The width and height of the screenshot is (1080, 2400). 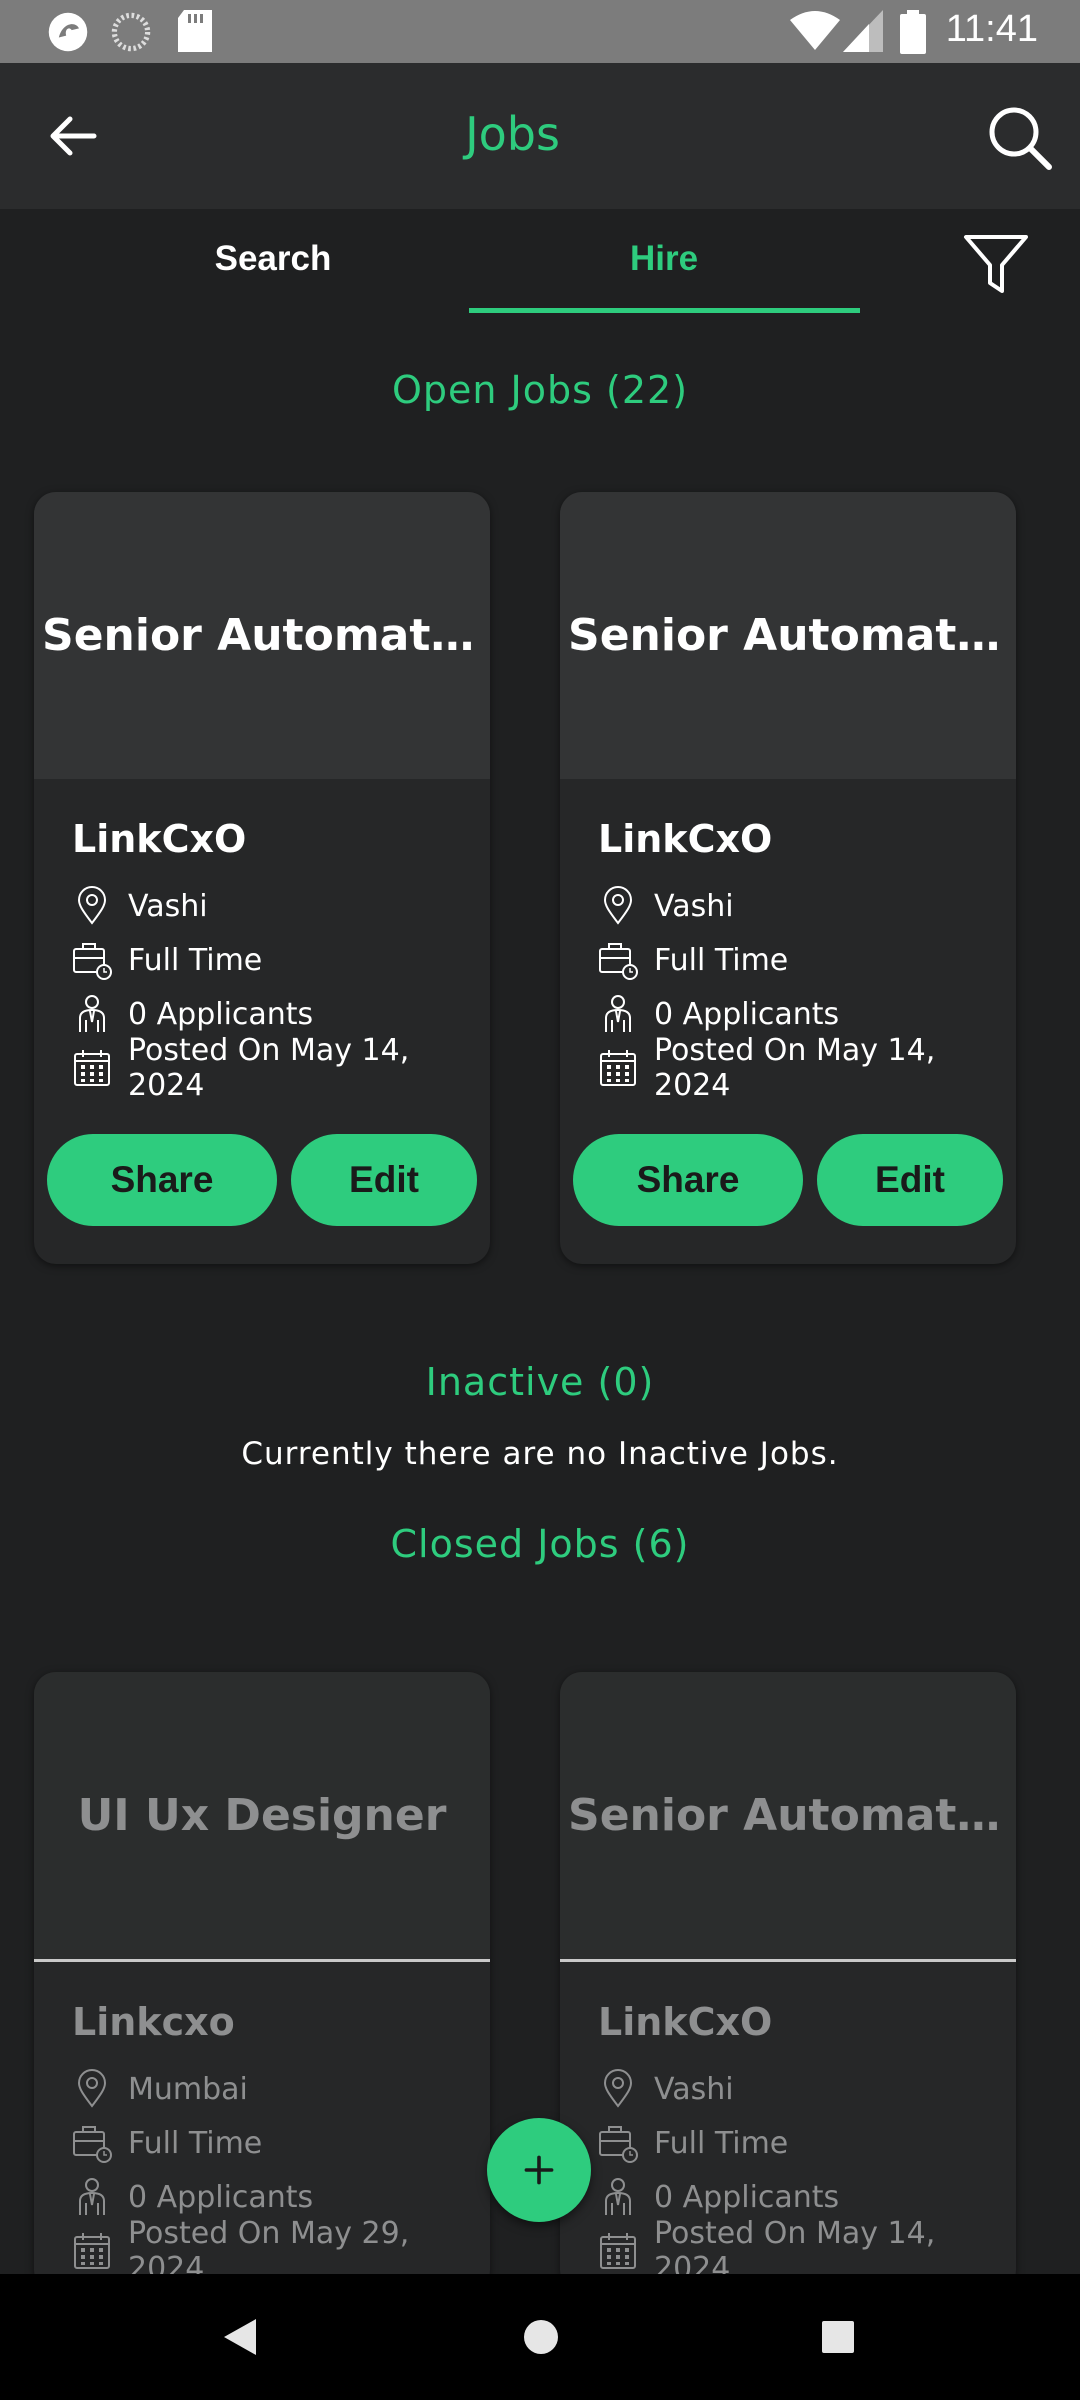 What do you see at coordinates (153, 2022) in the screenshot?
I see `company-name: Linkcxo` at bounding box center [153, 2022].